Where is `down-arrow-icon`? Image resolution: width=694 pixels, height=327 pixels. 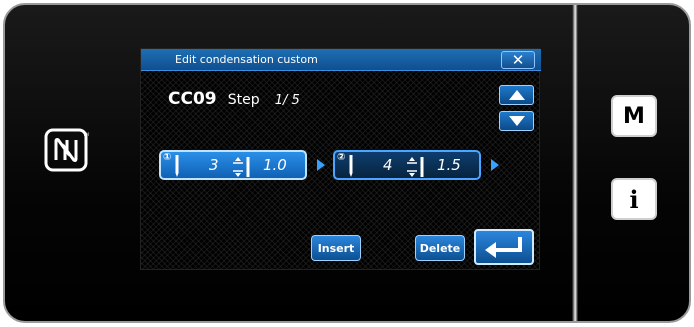 down-arrow-icon is located at coordinates (516, 121).